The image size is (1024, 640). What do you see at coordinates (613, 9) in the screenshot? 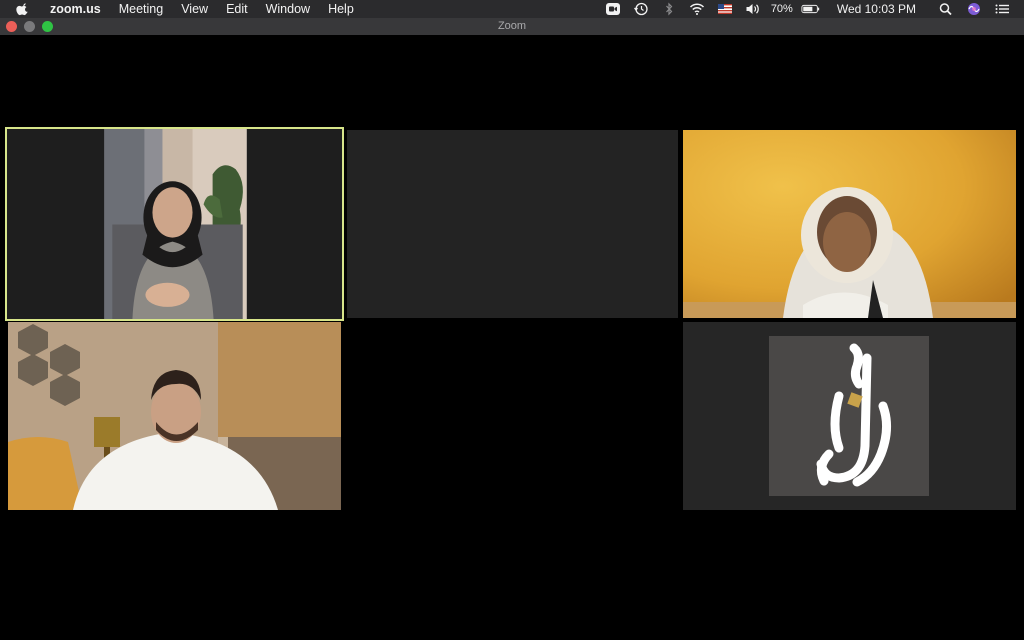
I see `zoom-icon` at bounding box center [613, 9].